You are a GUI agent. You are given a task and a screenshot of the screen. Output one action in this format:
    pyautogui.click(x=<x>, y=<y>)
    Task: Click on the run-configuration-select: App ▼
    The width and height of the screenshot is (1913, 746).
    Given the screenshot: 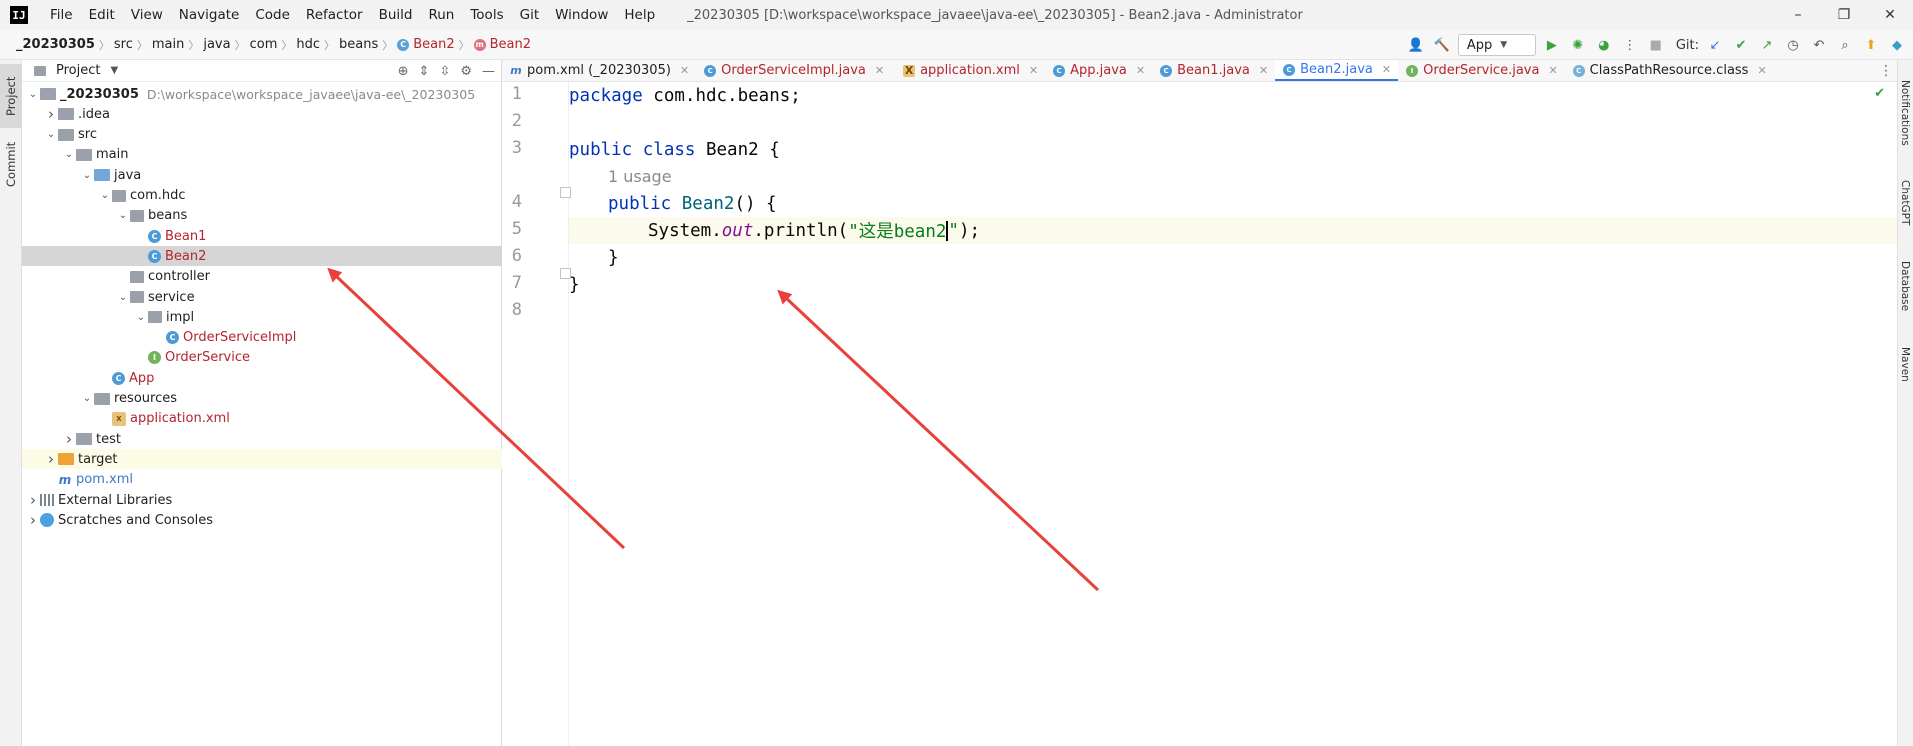 What is the action you would take?
    pyautogui.click(x=1496, y=45)
    